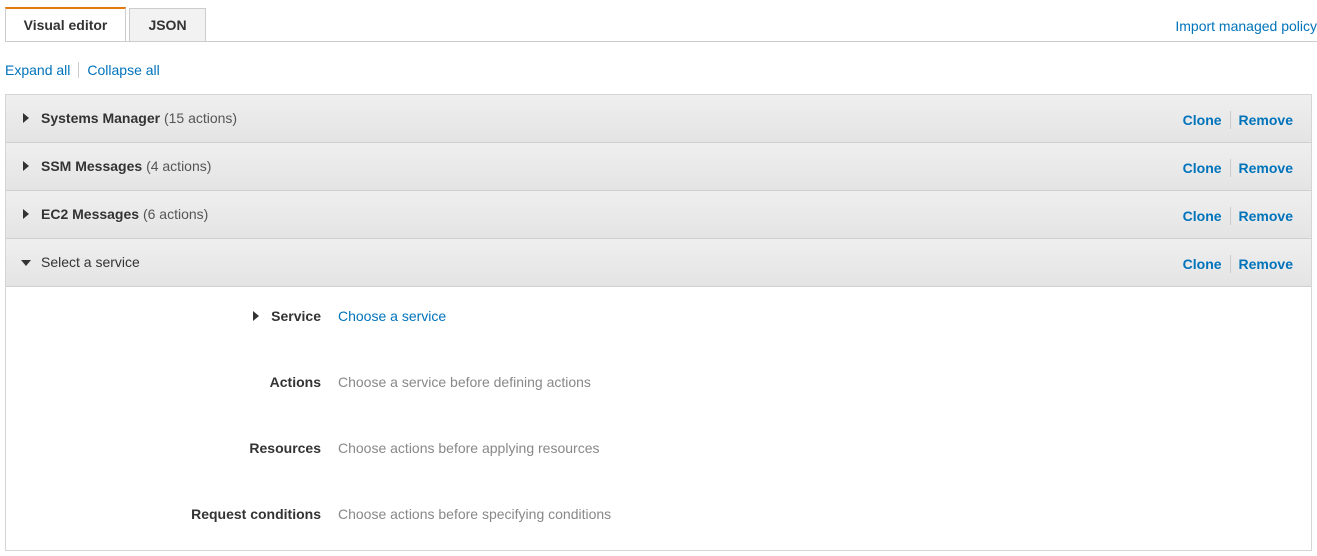  Describe the element at coordinates (661, 24) in the screenshot. I see `tab-bar: Visual editor JSON Import managed policy` at that location.